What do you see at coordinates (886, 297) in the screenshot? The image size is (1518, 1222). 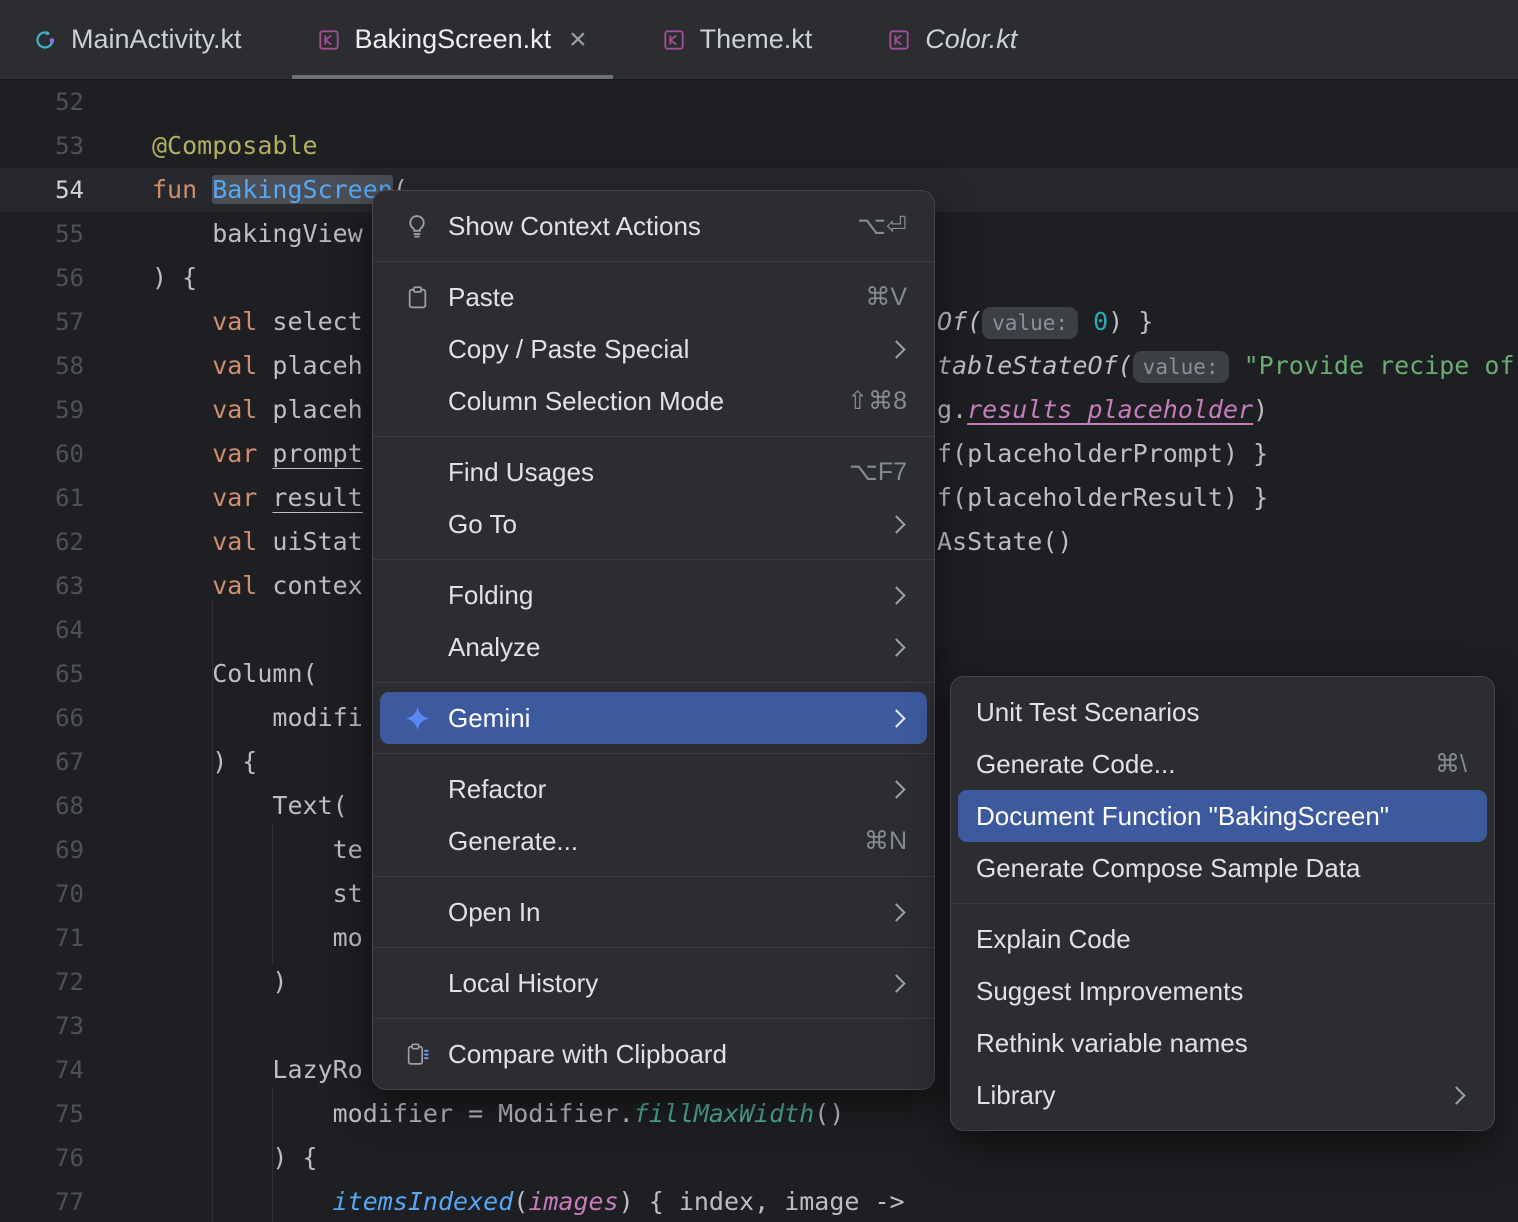 I see `shortcut-hint: ⌘V` at bounding box center [886, 297].